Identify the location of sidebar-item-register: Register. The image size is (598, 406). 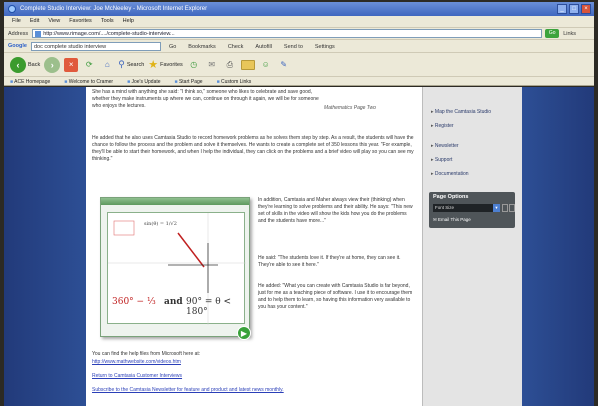
(442, 126).